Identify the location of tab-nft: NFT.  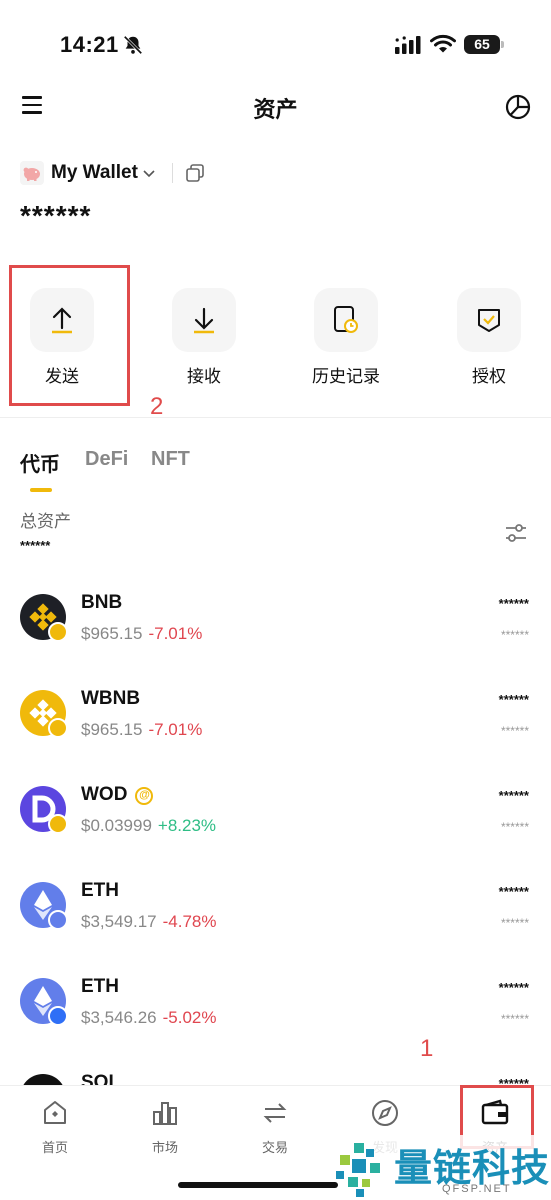
(170, 459).